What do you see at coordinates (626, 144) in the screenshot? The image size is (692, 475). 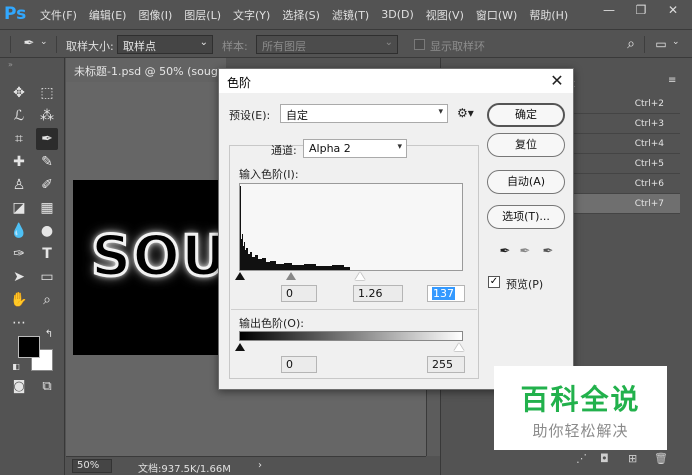 I see `channel-row: Ctrl+4` at bounding box center [626, 144].